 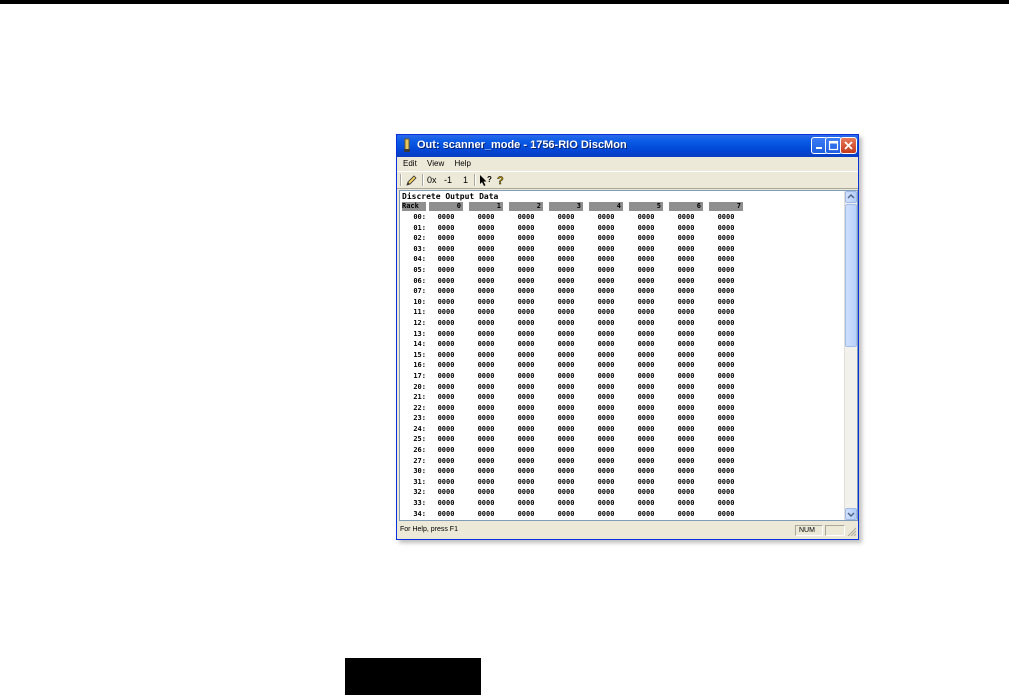 I want to click on context-help-icon: ?, so click(x=485, y=180).